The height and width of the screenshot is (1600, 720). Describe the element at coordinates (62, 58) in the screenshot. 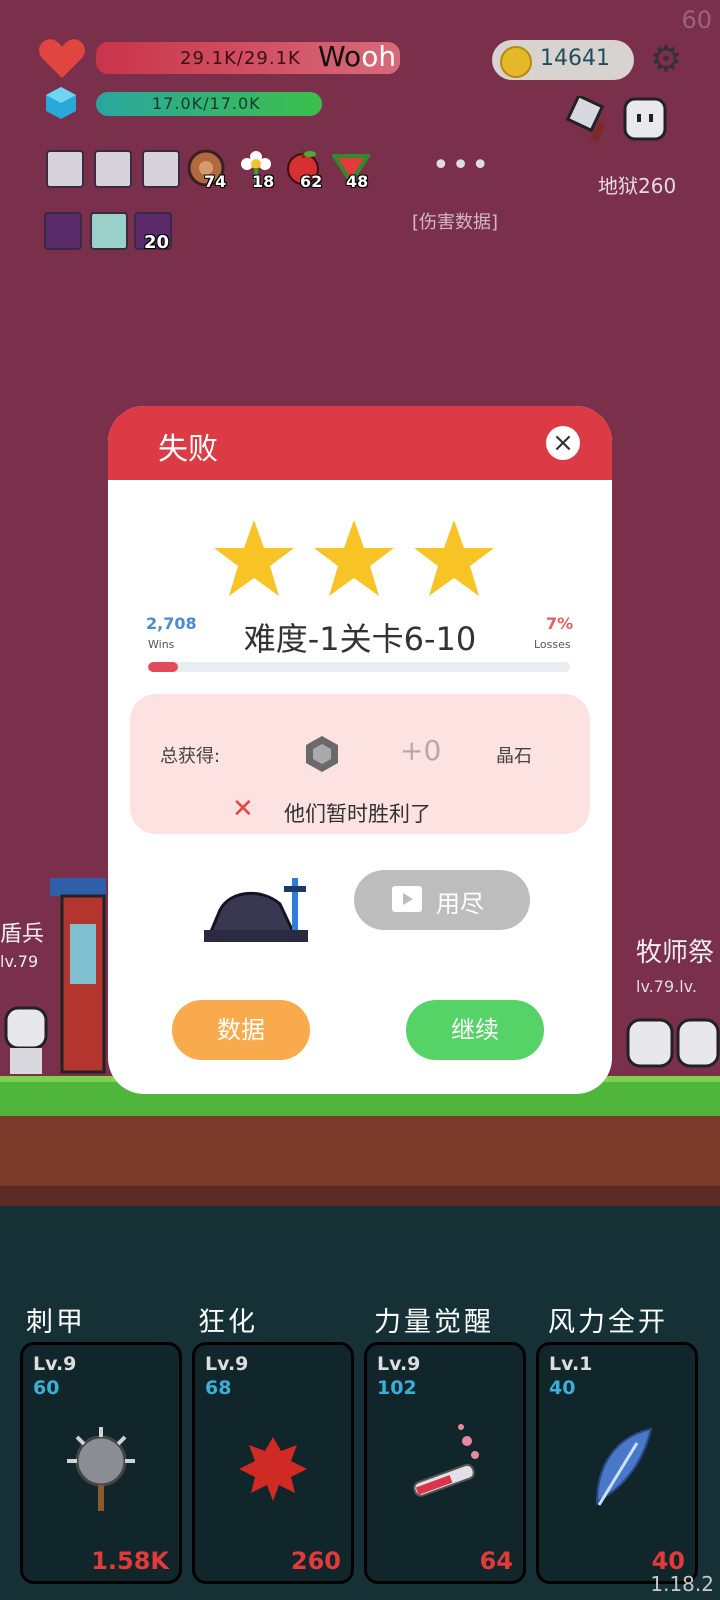

I see `heart-icon` at that location.